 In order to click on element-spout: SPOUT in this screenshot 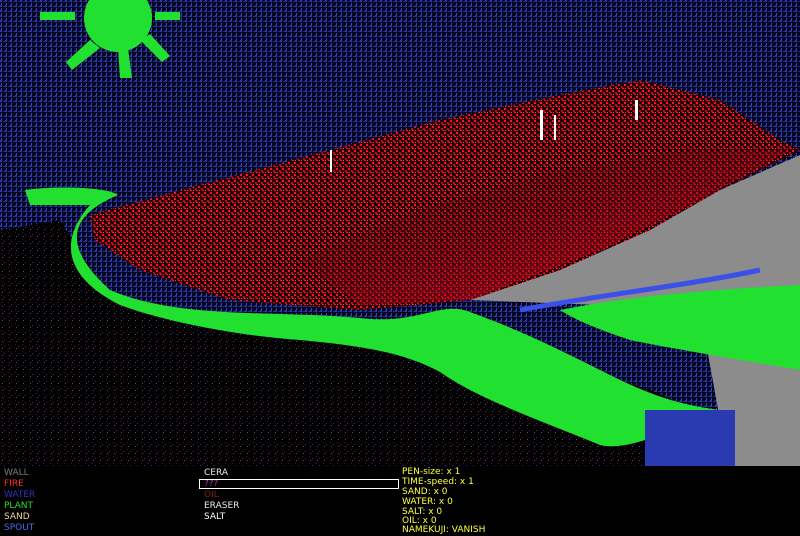, I will do `click(19, 528)`.